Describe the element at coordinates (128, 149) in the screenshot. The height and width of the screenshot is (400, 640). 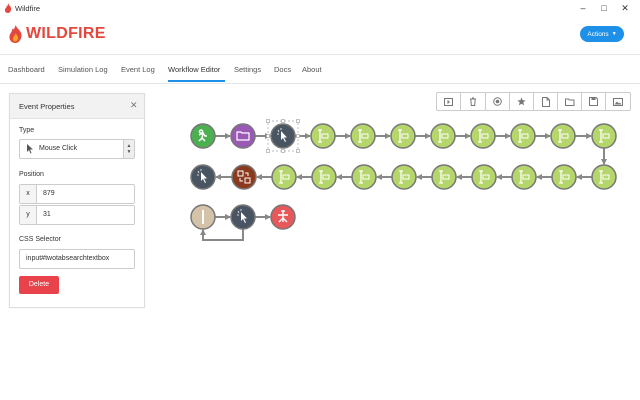
I see `select-arrows-icon: ▲ ▼` at that location.